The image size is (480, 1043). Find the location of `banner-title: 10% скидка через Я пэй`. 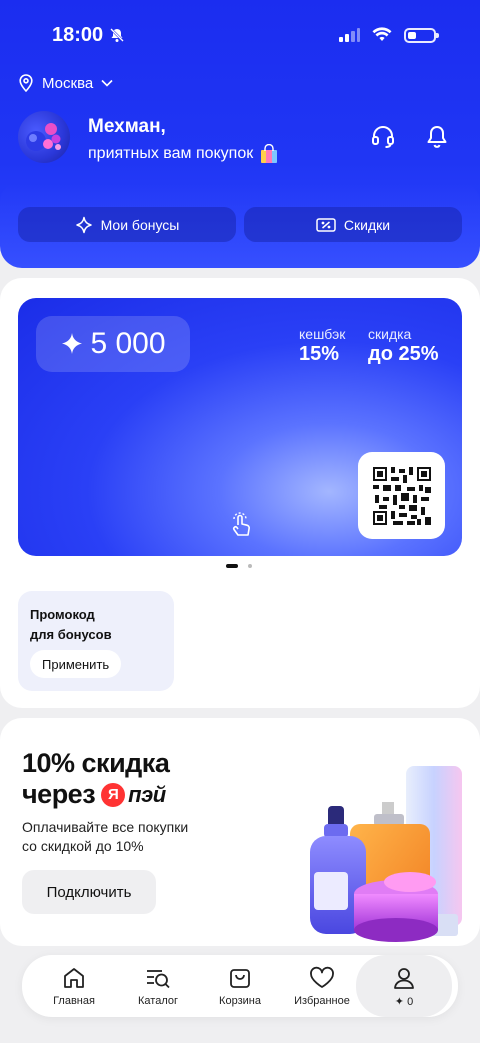

banner-title: 10% скидка через Я пэй is located at coordinates (96, 779).